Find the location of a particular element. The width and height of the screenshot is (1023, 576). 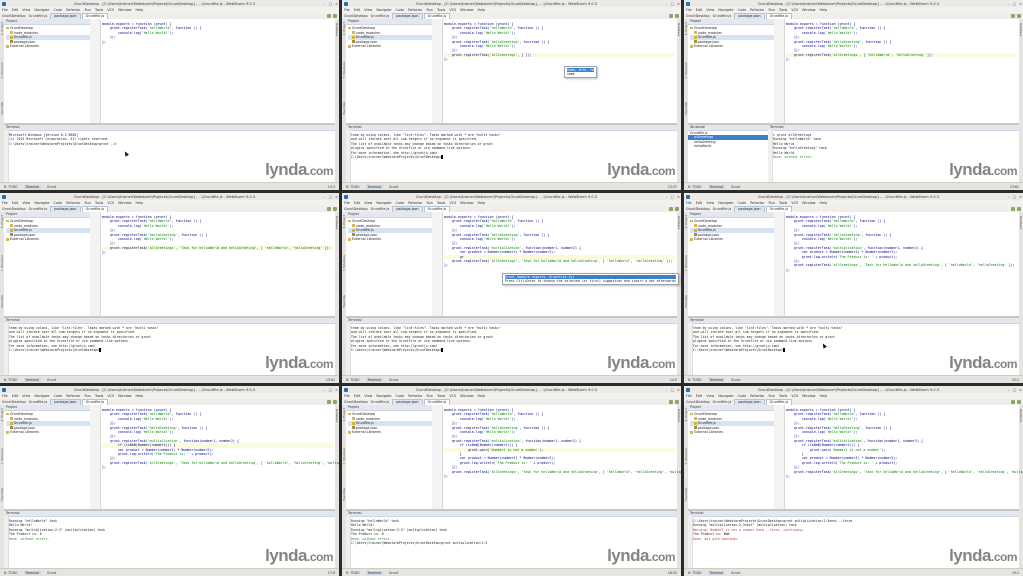

autocomplete-item: name is located at coordinates (580, 74).